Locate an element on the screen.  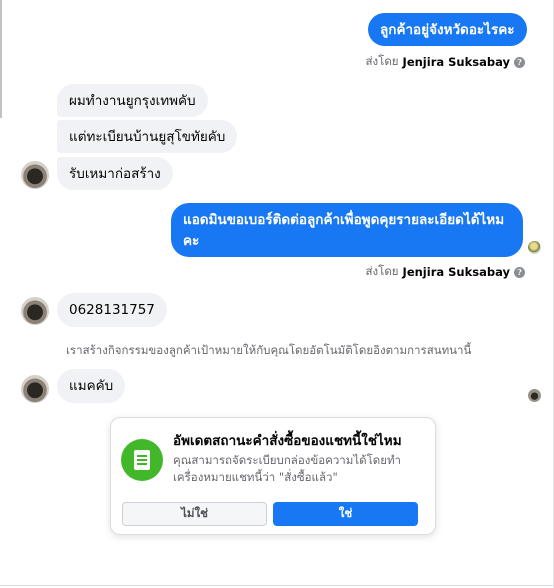
message-text: ผมทำงานยูกรุงเทพคับ is located at coordinates (132, 101).